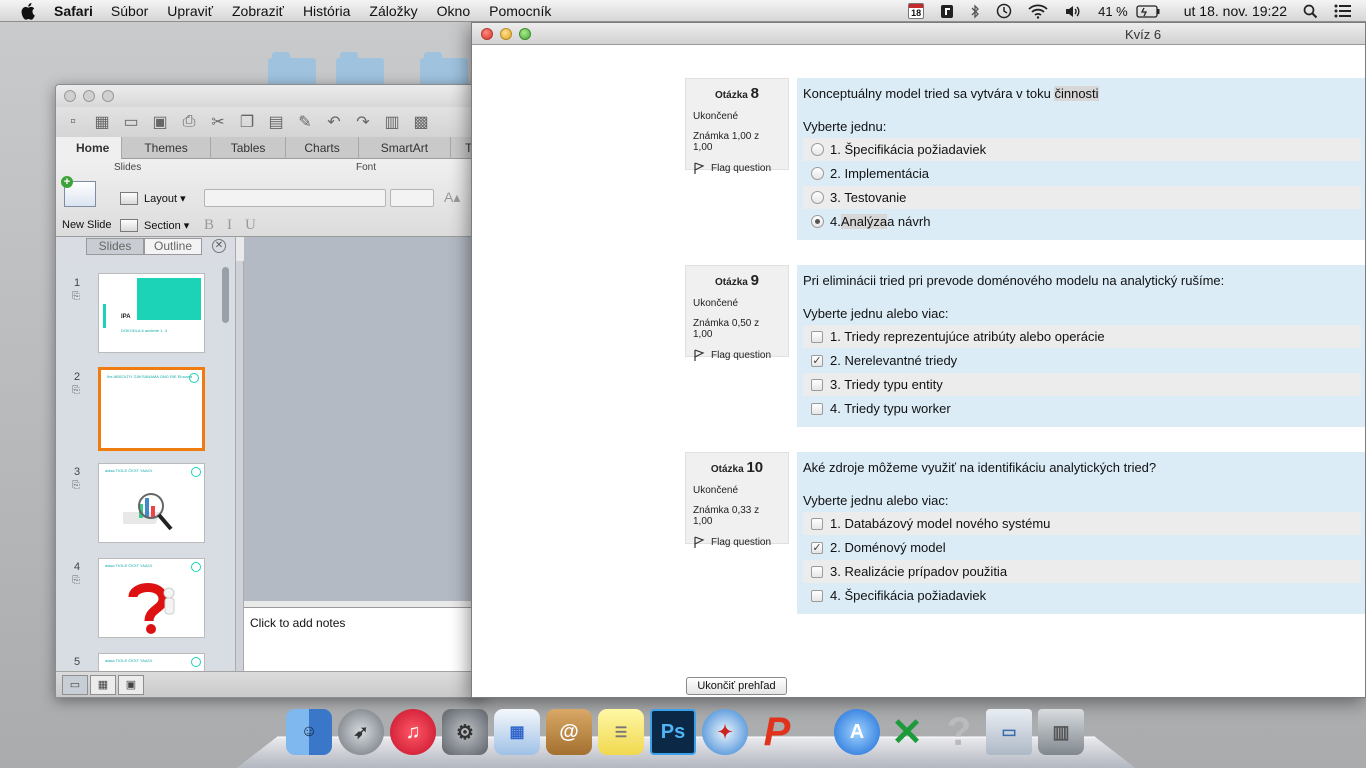 The width and height of the screenshot is (1366, 768). What do you see at coordinates (363, 122) in the screenshot?
I see `redo-icon: ↷` at bounding box center [363, 122].